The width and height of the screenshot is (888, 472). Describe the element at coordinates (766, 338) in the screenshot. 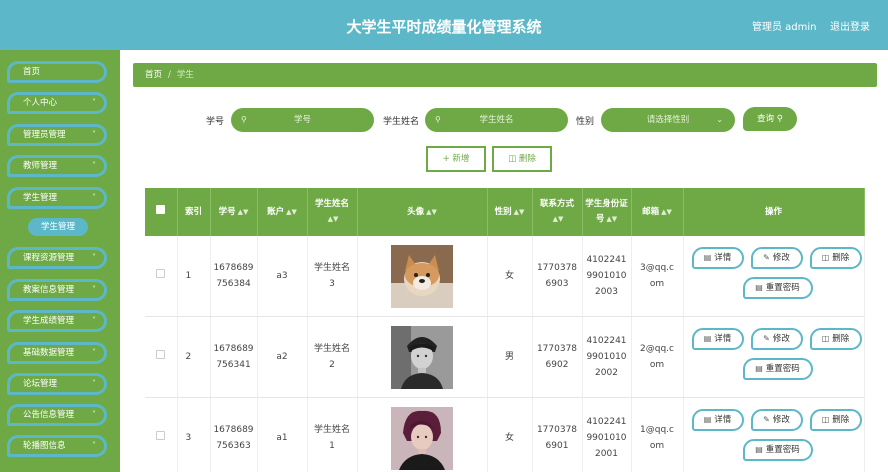

I see `pencil-icon: ✎` at that location.